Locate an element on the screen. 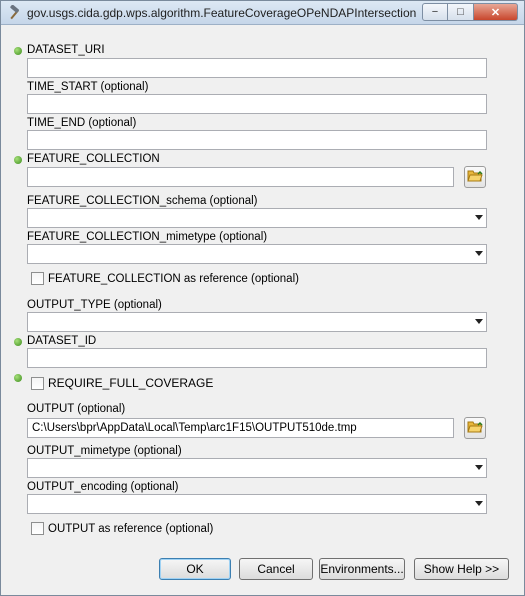 Image resolution: width=525 pixels, height=596 pixels. close-icon: ✕ is located at coordinates (495, 12).